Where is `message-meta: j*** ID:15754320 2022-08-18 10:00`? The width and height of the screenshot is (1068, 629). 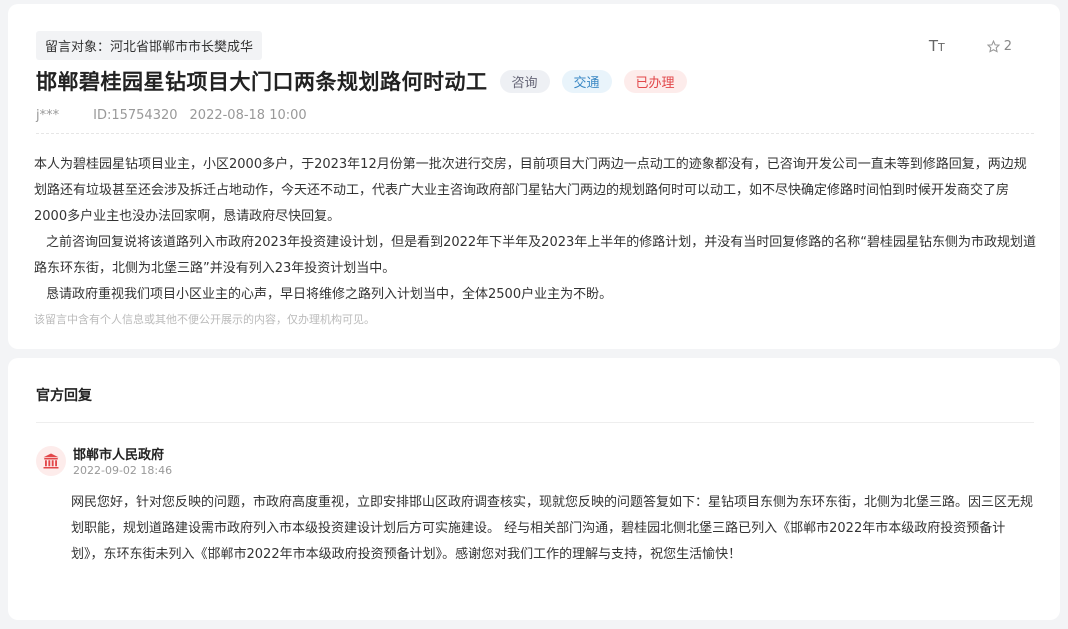
message-meta: j*** ID:15754320 2022-08-18 10:00 is located at coordinates (188, 115).